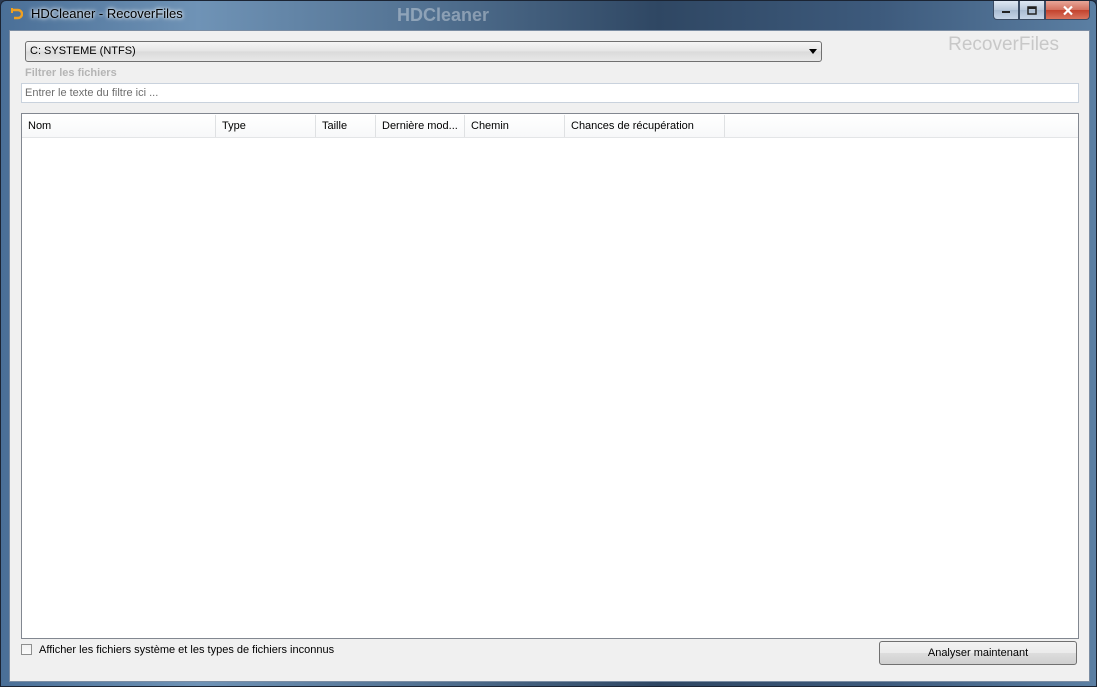 Image resolution: width=1097 pixels, height=687 pixels. What do you see at coordinates (813, 51) in the screenshot?
I see `chevron-down-icon` at bounding box center [813, 51].